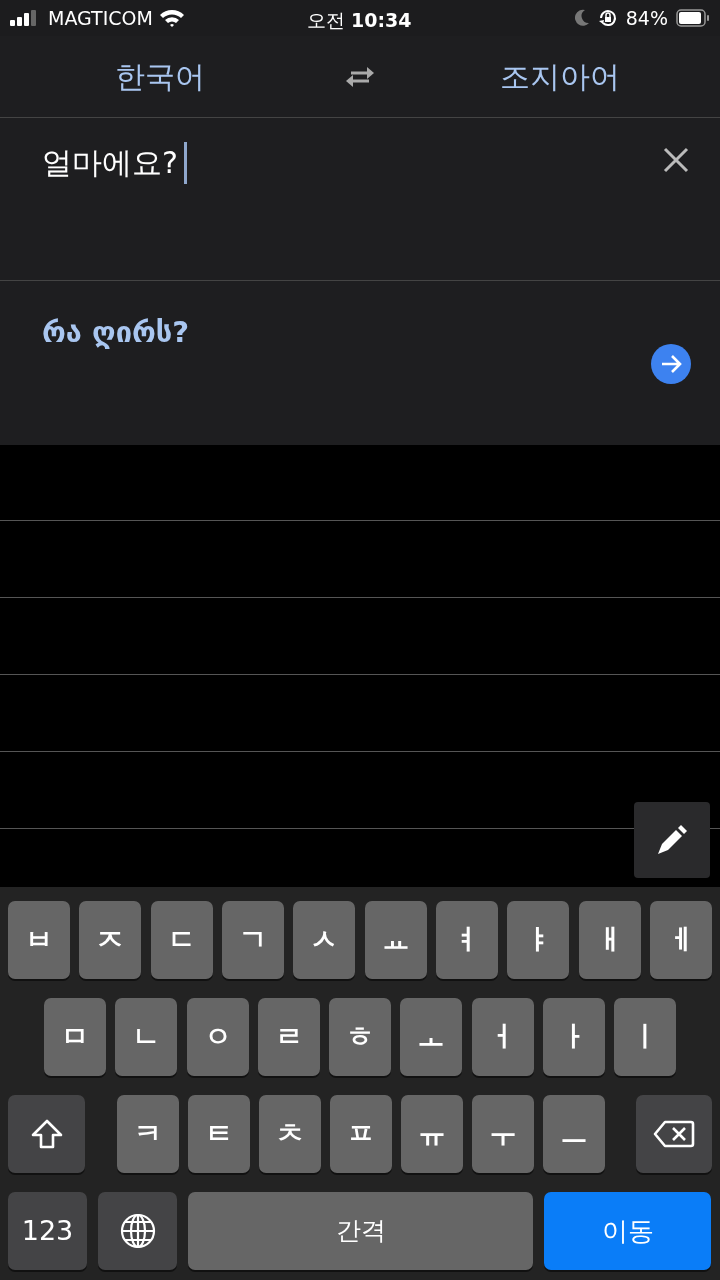 The height and width of the screenshot is (1280, 720). What do you see at coordinates (395, 940) in the screenshot?
I see `key: ㅛ` at bounding box center [395, 940].